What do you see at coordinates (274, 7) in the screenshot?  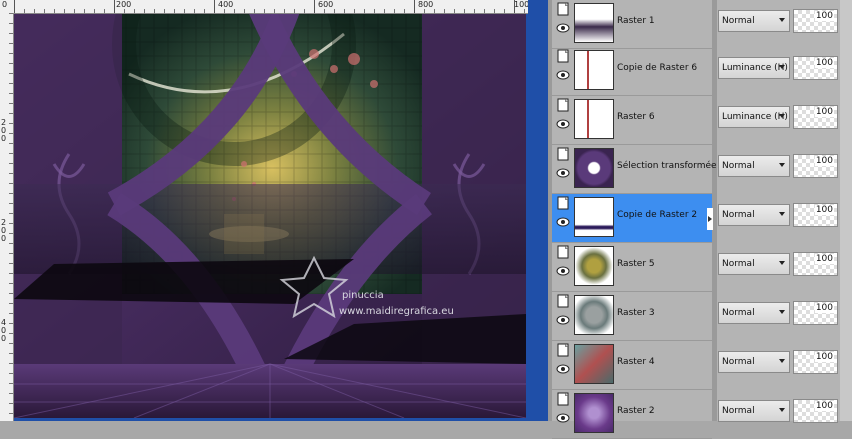 I see `horizontal-ruler: 0 200 400 600 800 100` at bounding box center [274, 7].